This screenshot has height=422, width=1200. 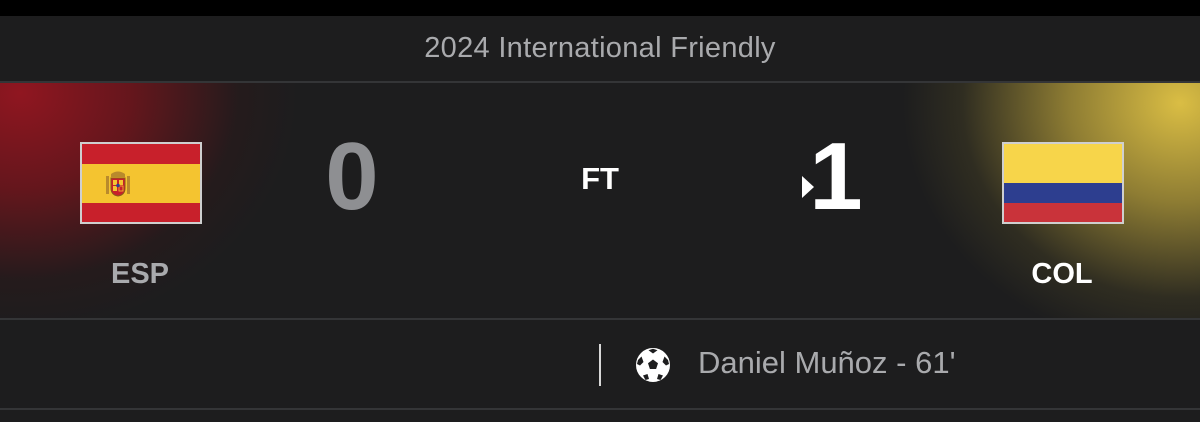 What do you see at coordinates (653, 365) in the screenshot?
I see `soccer-ball-icon` at bounding box center [653, 365].